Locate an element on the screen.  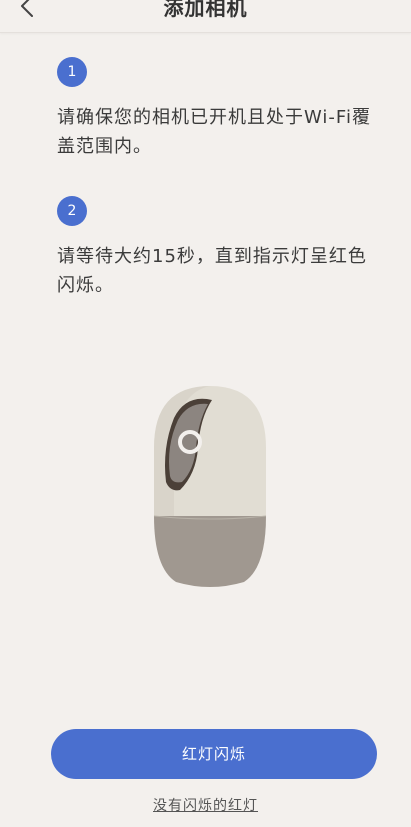
no-red-light-link: 没有闪烁的红灯 is located at coordinates (205, 805).